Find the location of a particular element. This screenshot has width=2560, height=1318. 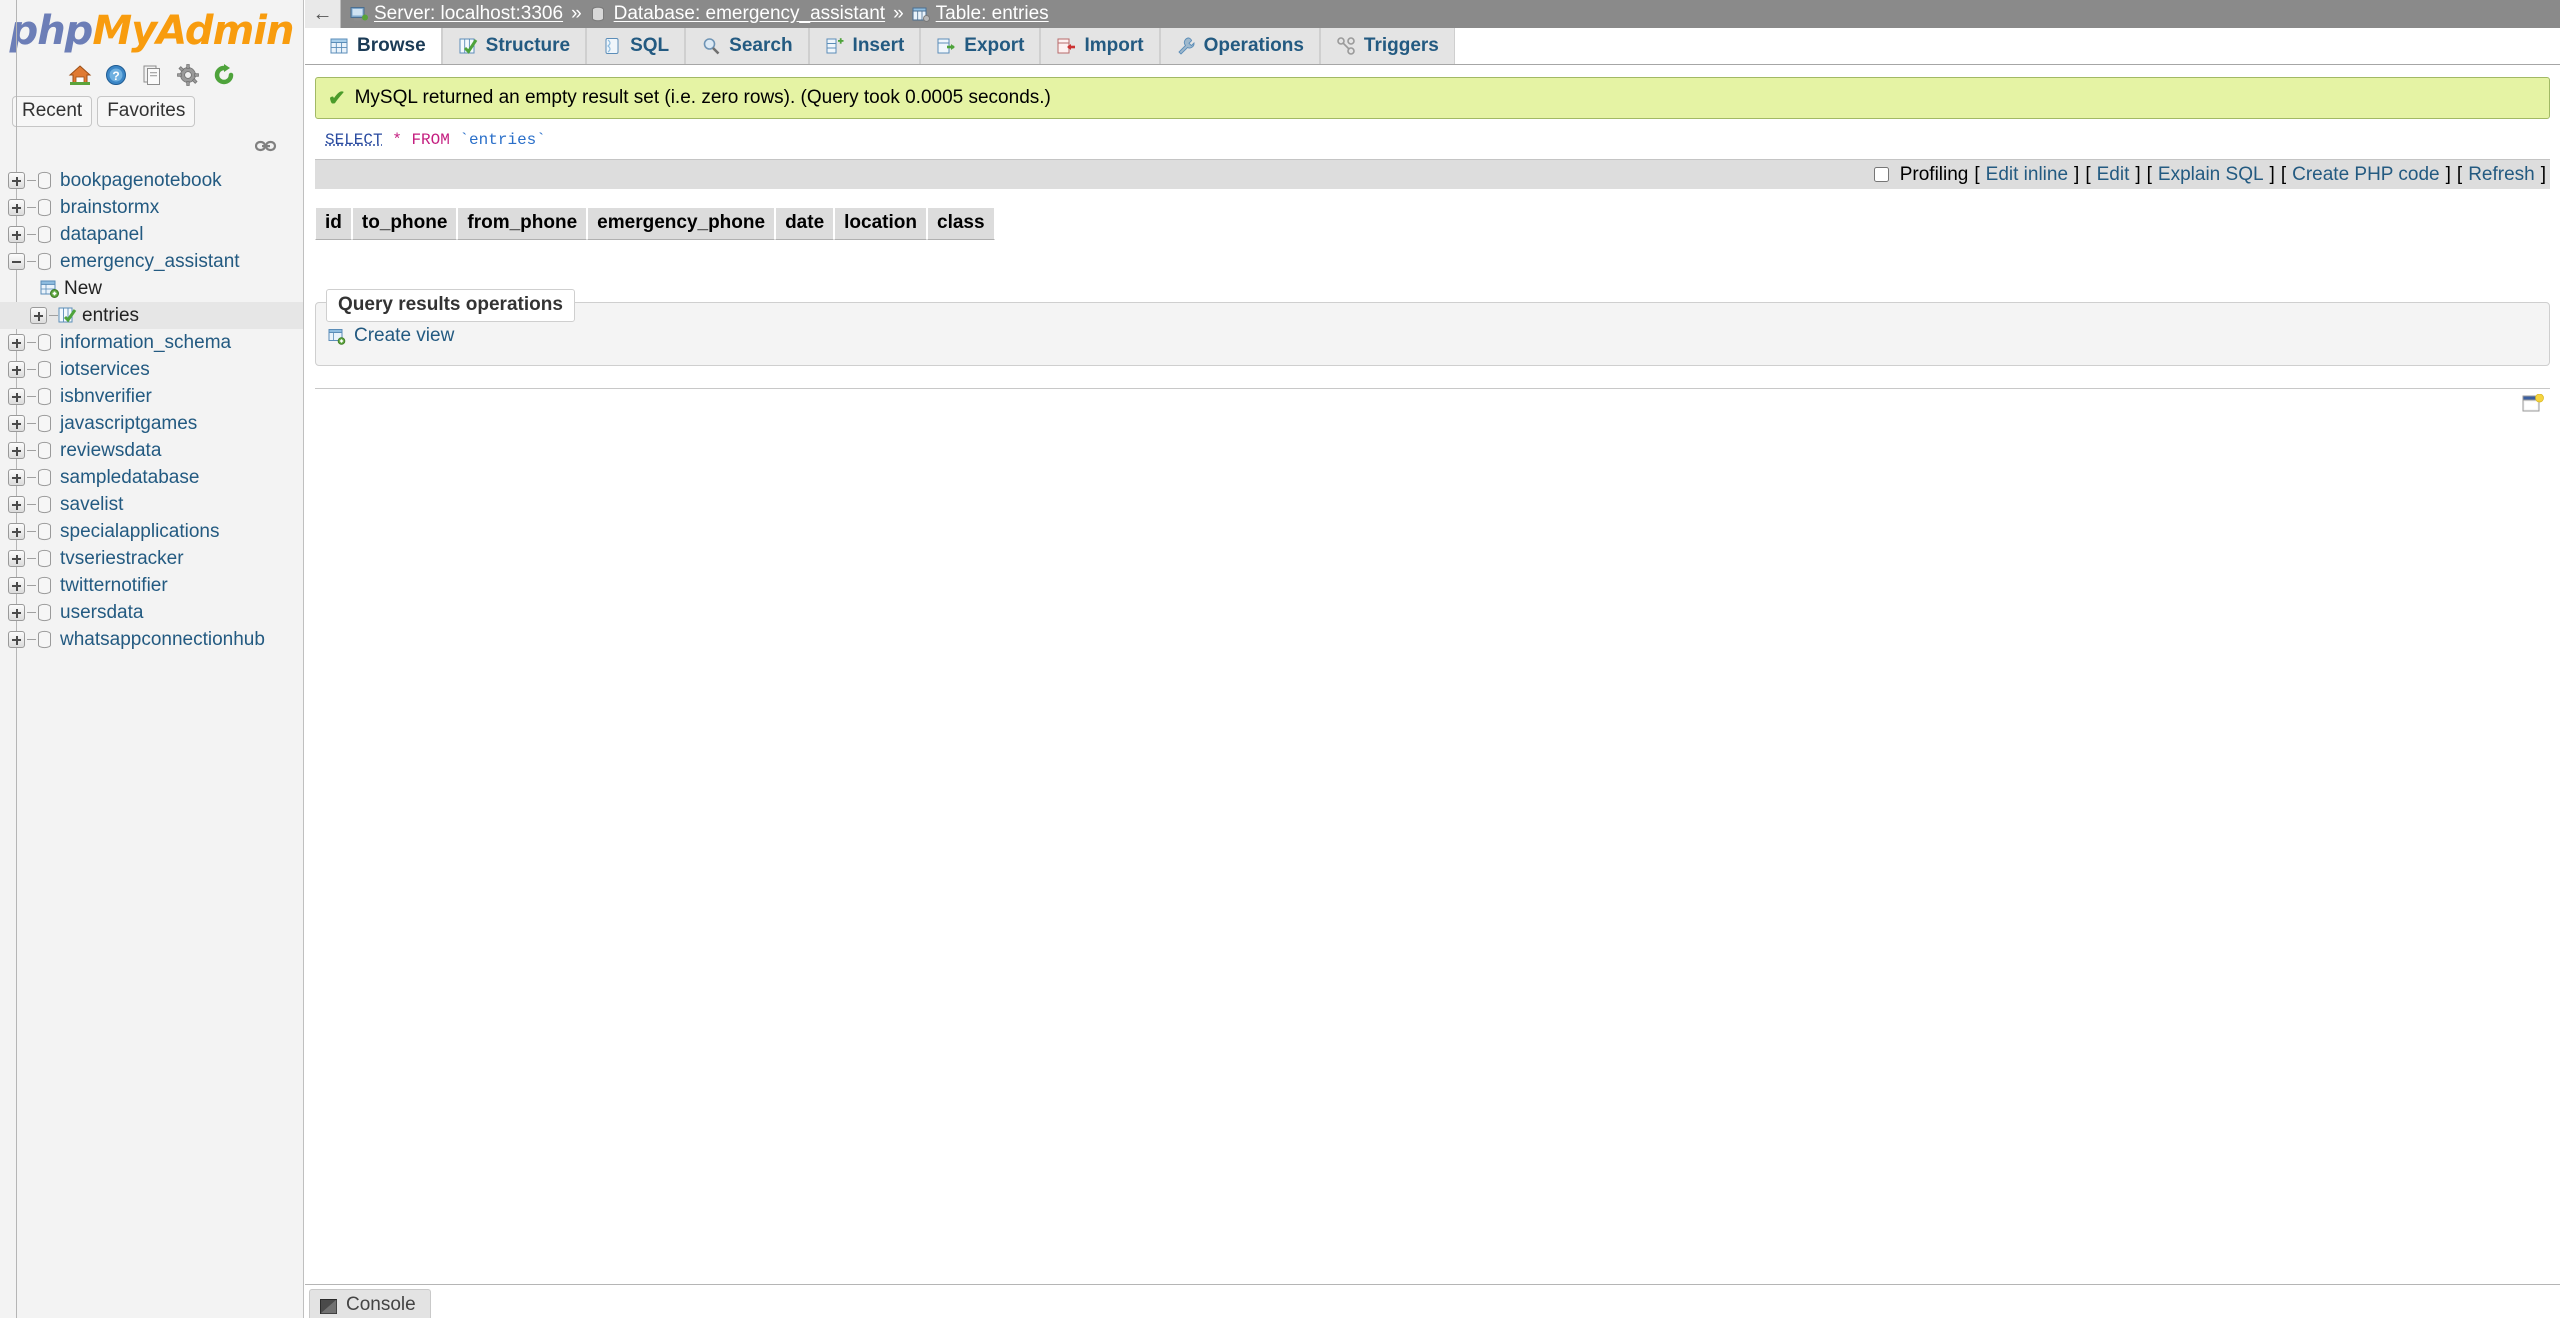

db-node-whatsappconnectionhub: whatsappconnectionhub is located at coordinates (151, 639).